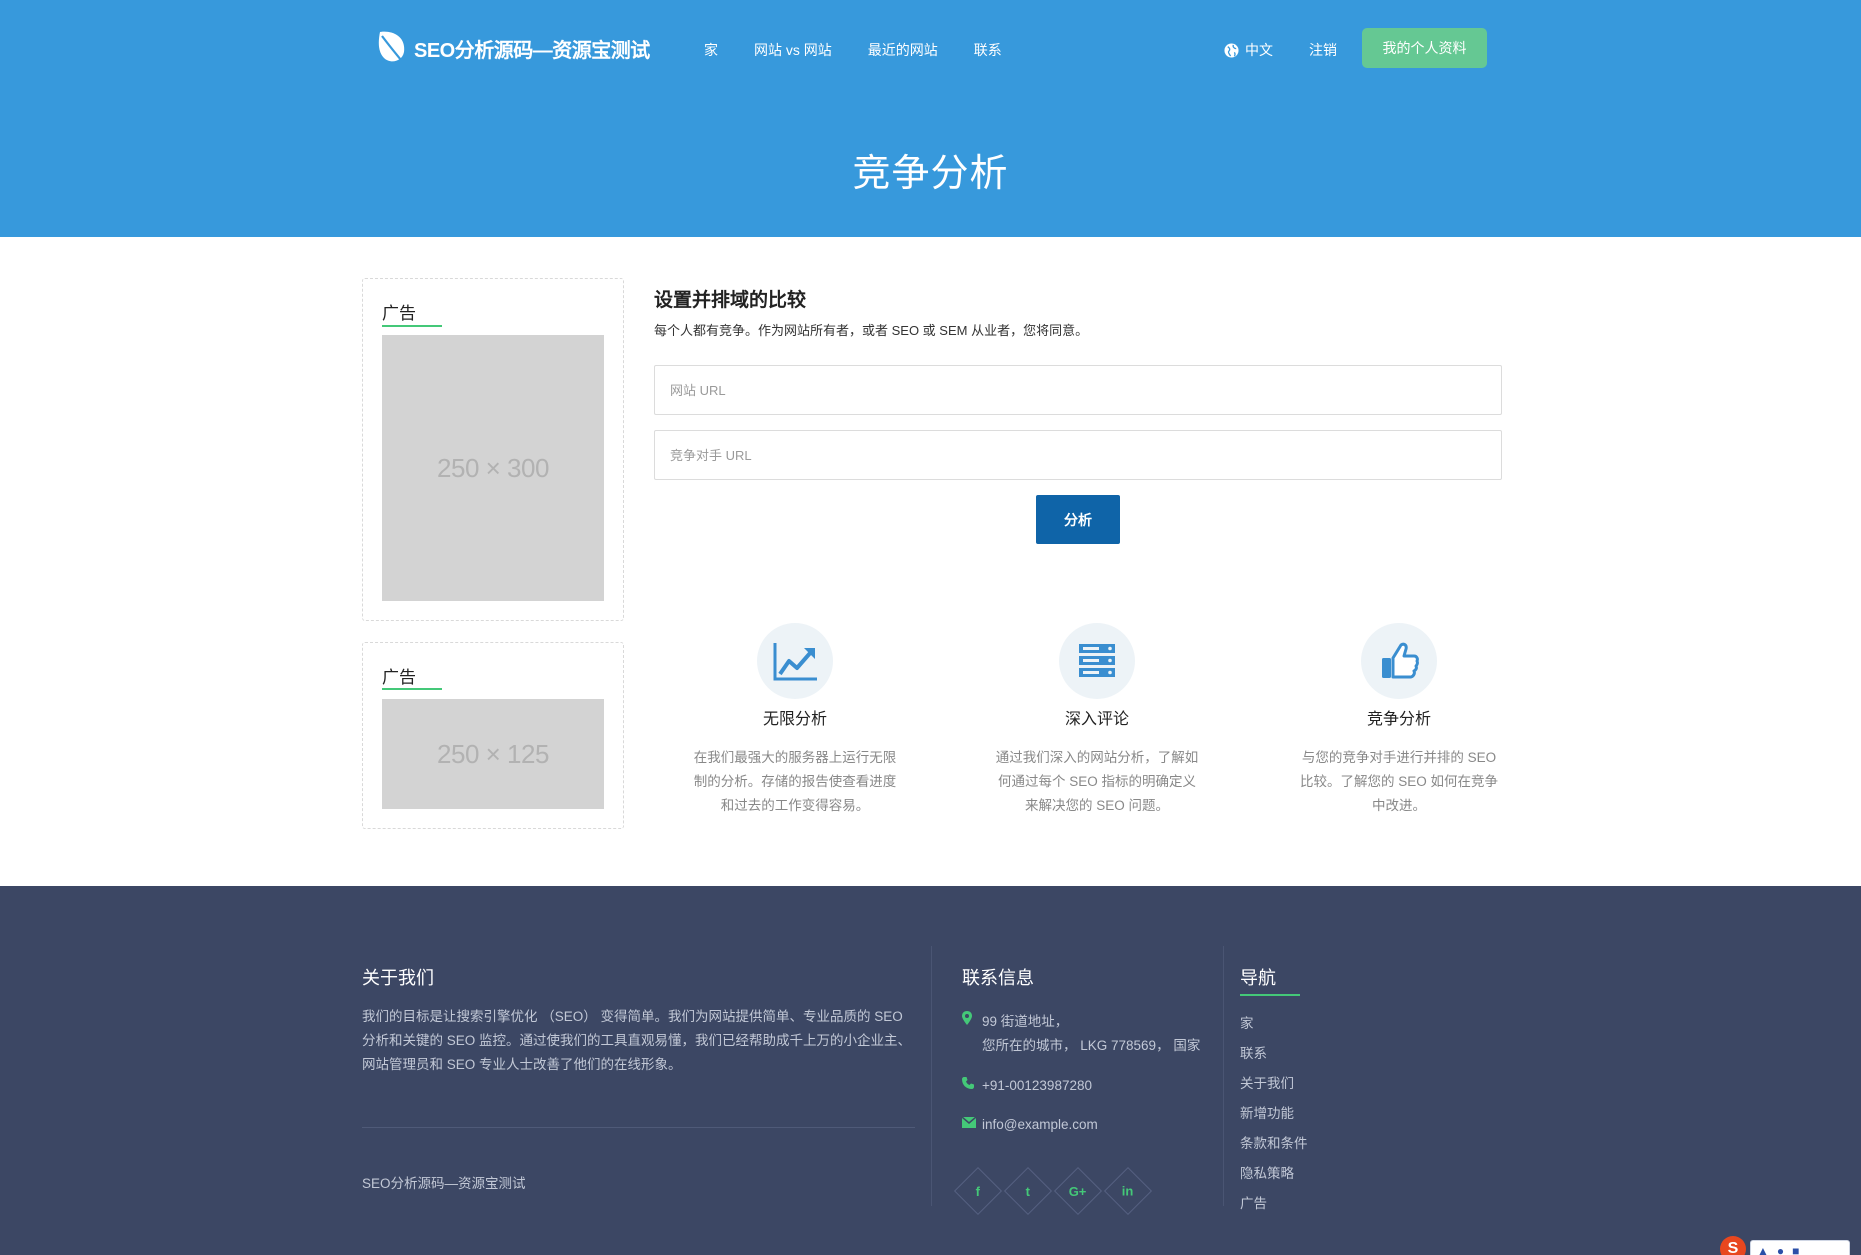 This screenshot has width=1861, height=1255. What do you see at coordinates (1040, 1125) in the screenshot?
I see `email-address: info@example.com` at bounding box center [1040, 1125].